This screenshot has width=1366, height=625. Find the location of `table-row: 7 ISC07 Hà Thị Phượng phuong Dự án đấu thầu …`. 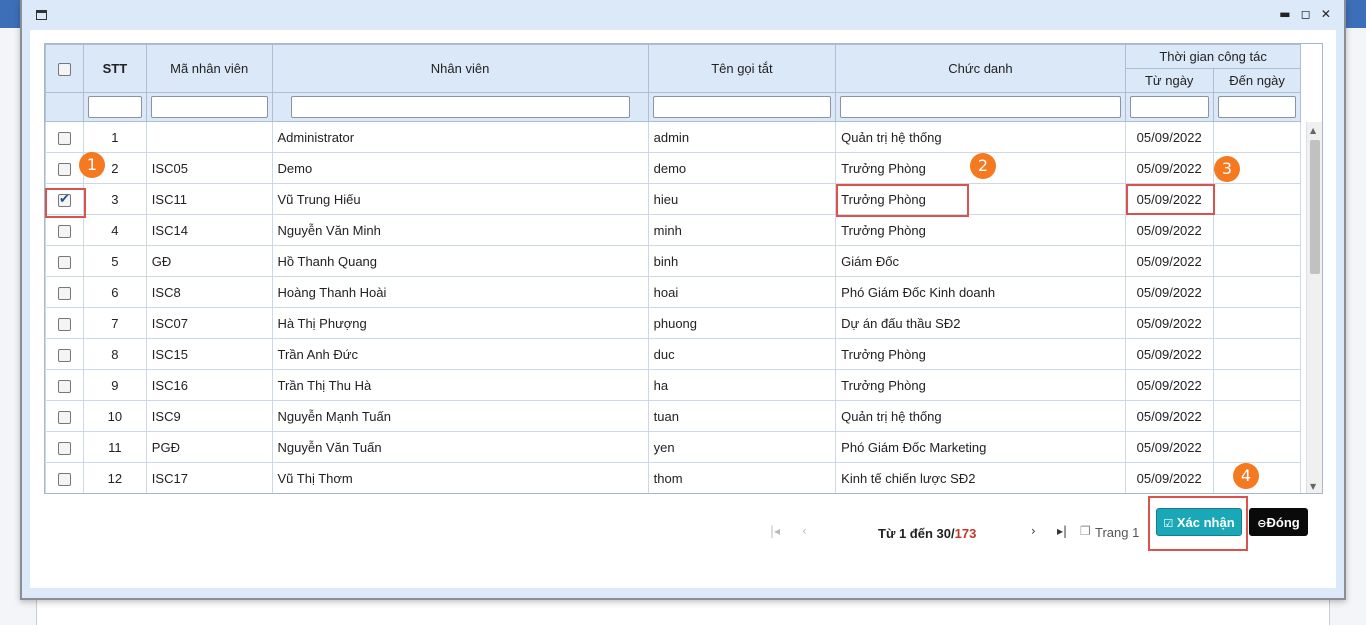

table-row: 7 ISC07 Hà Thị Phượng phuong Dự án đấu thầu … is located at coordinates (683, 323).